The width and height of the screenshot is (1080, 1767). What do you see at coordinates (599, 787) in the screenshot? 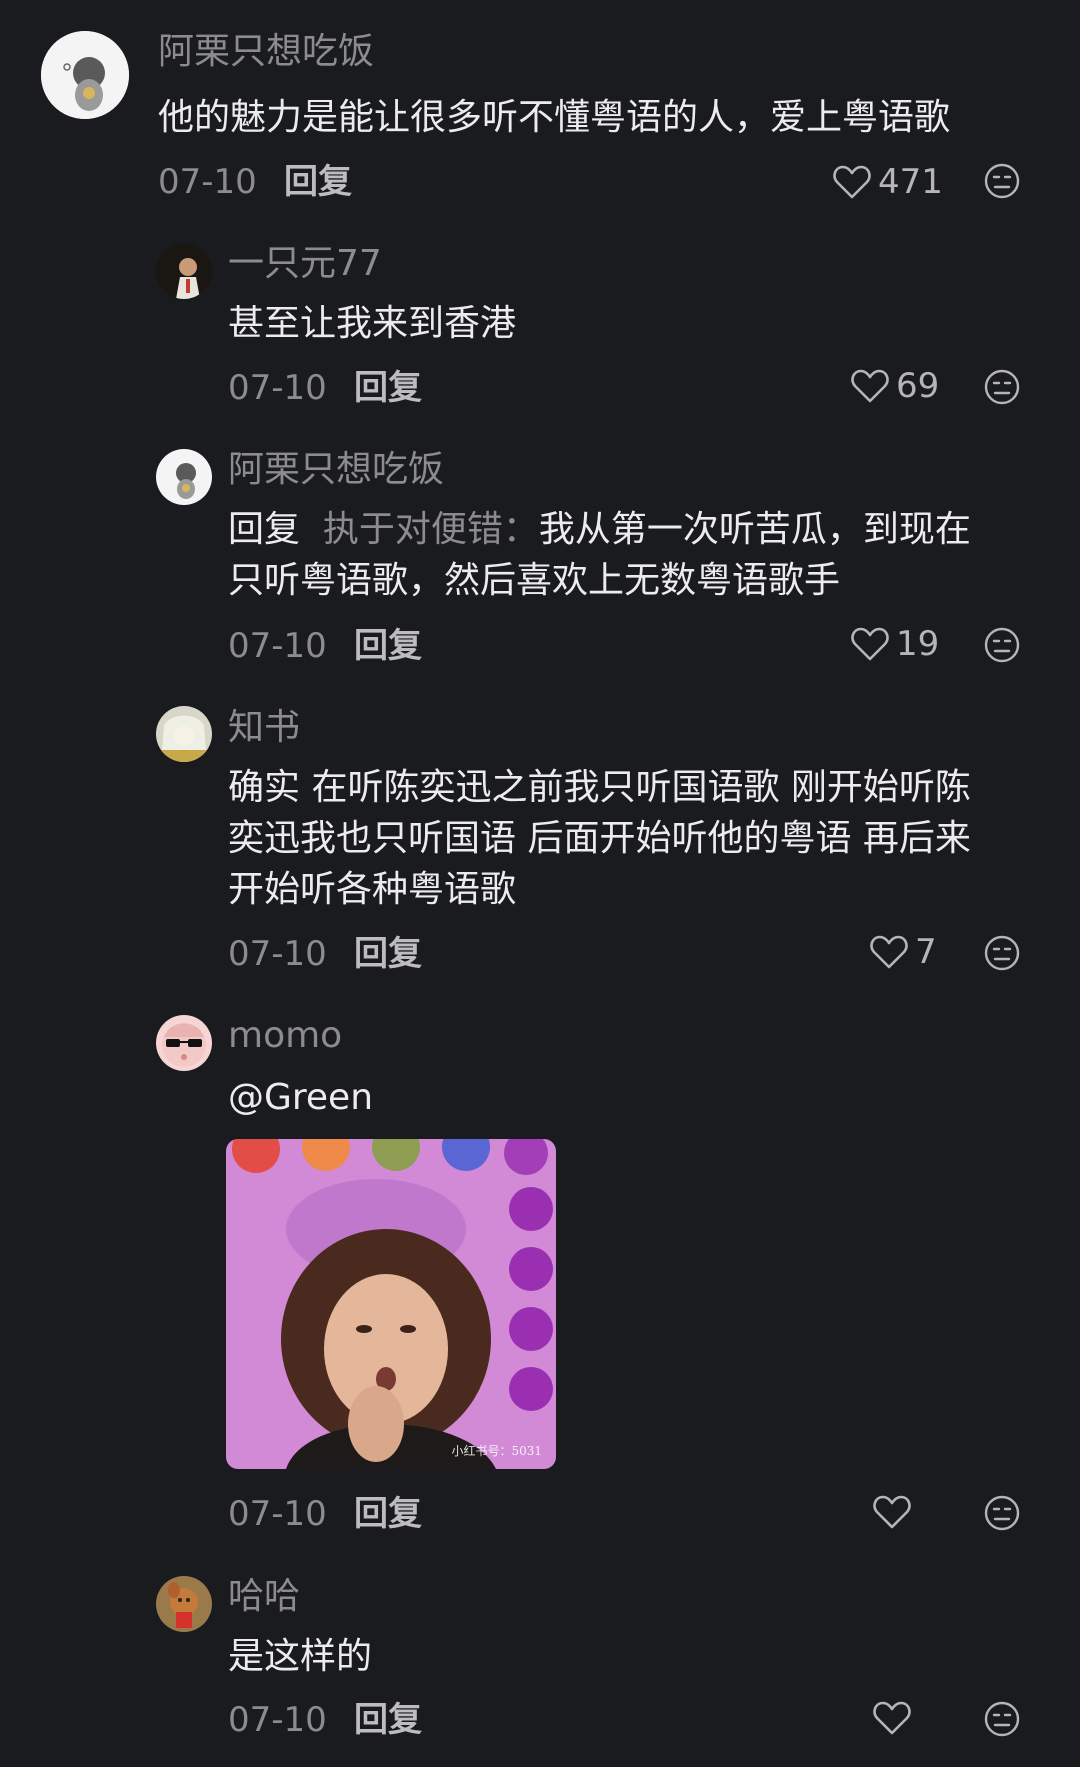
I see `comment-text-line: 确实 在听陈奕迅之前我只听国语歌 刚开始听陈` at bounding box center [599, 787].